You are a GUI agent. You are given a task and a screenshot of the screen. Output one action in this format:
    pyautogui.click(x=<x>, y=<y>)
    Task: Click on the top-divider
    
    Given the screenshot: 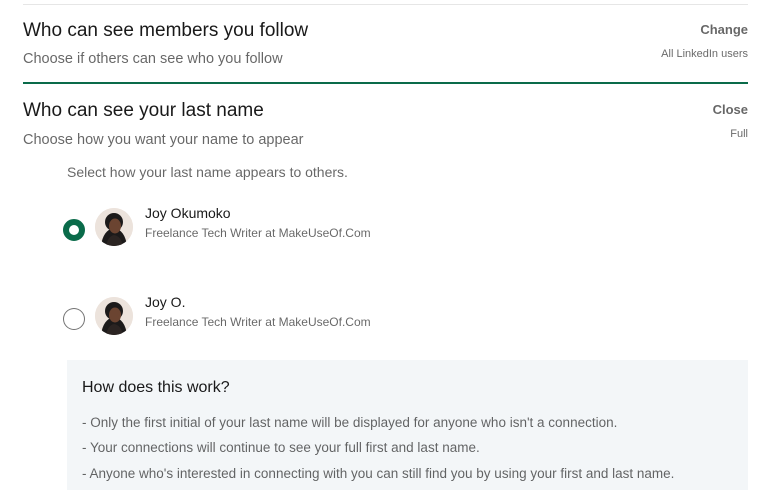 What is the action you would take?
    pyautogui.click(x=385, y=4)
    